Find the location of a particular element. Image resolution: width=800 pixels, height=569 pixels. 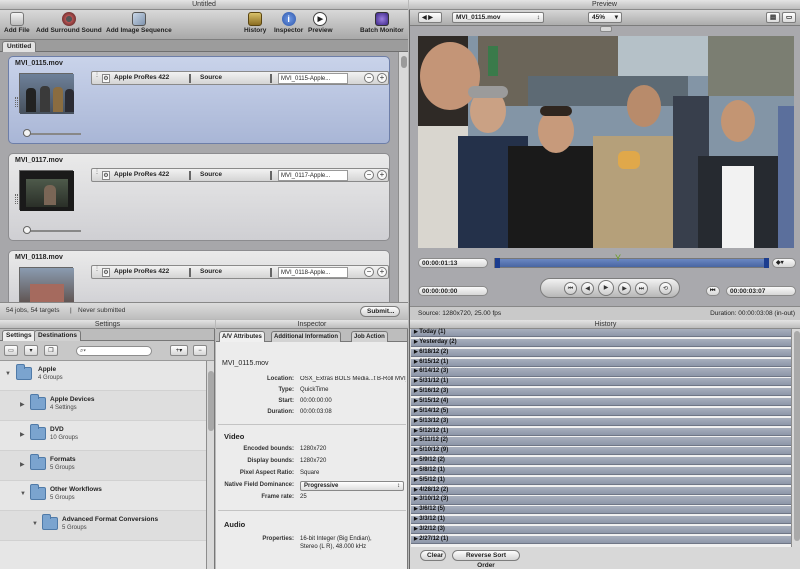

duplicate-icon: ❐ is located at coordinates (51, 350).